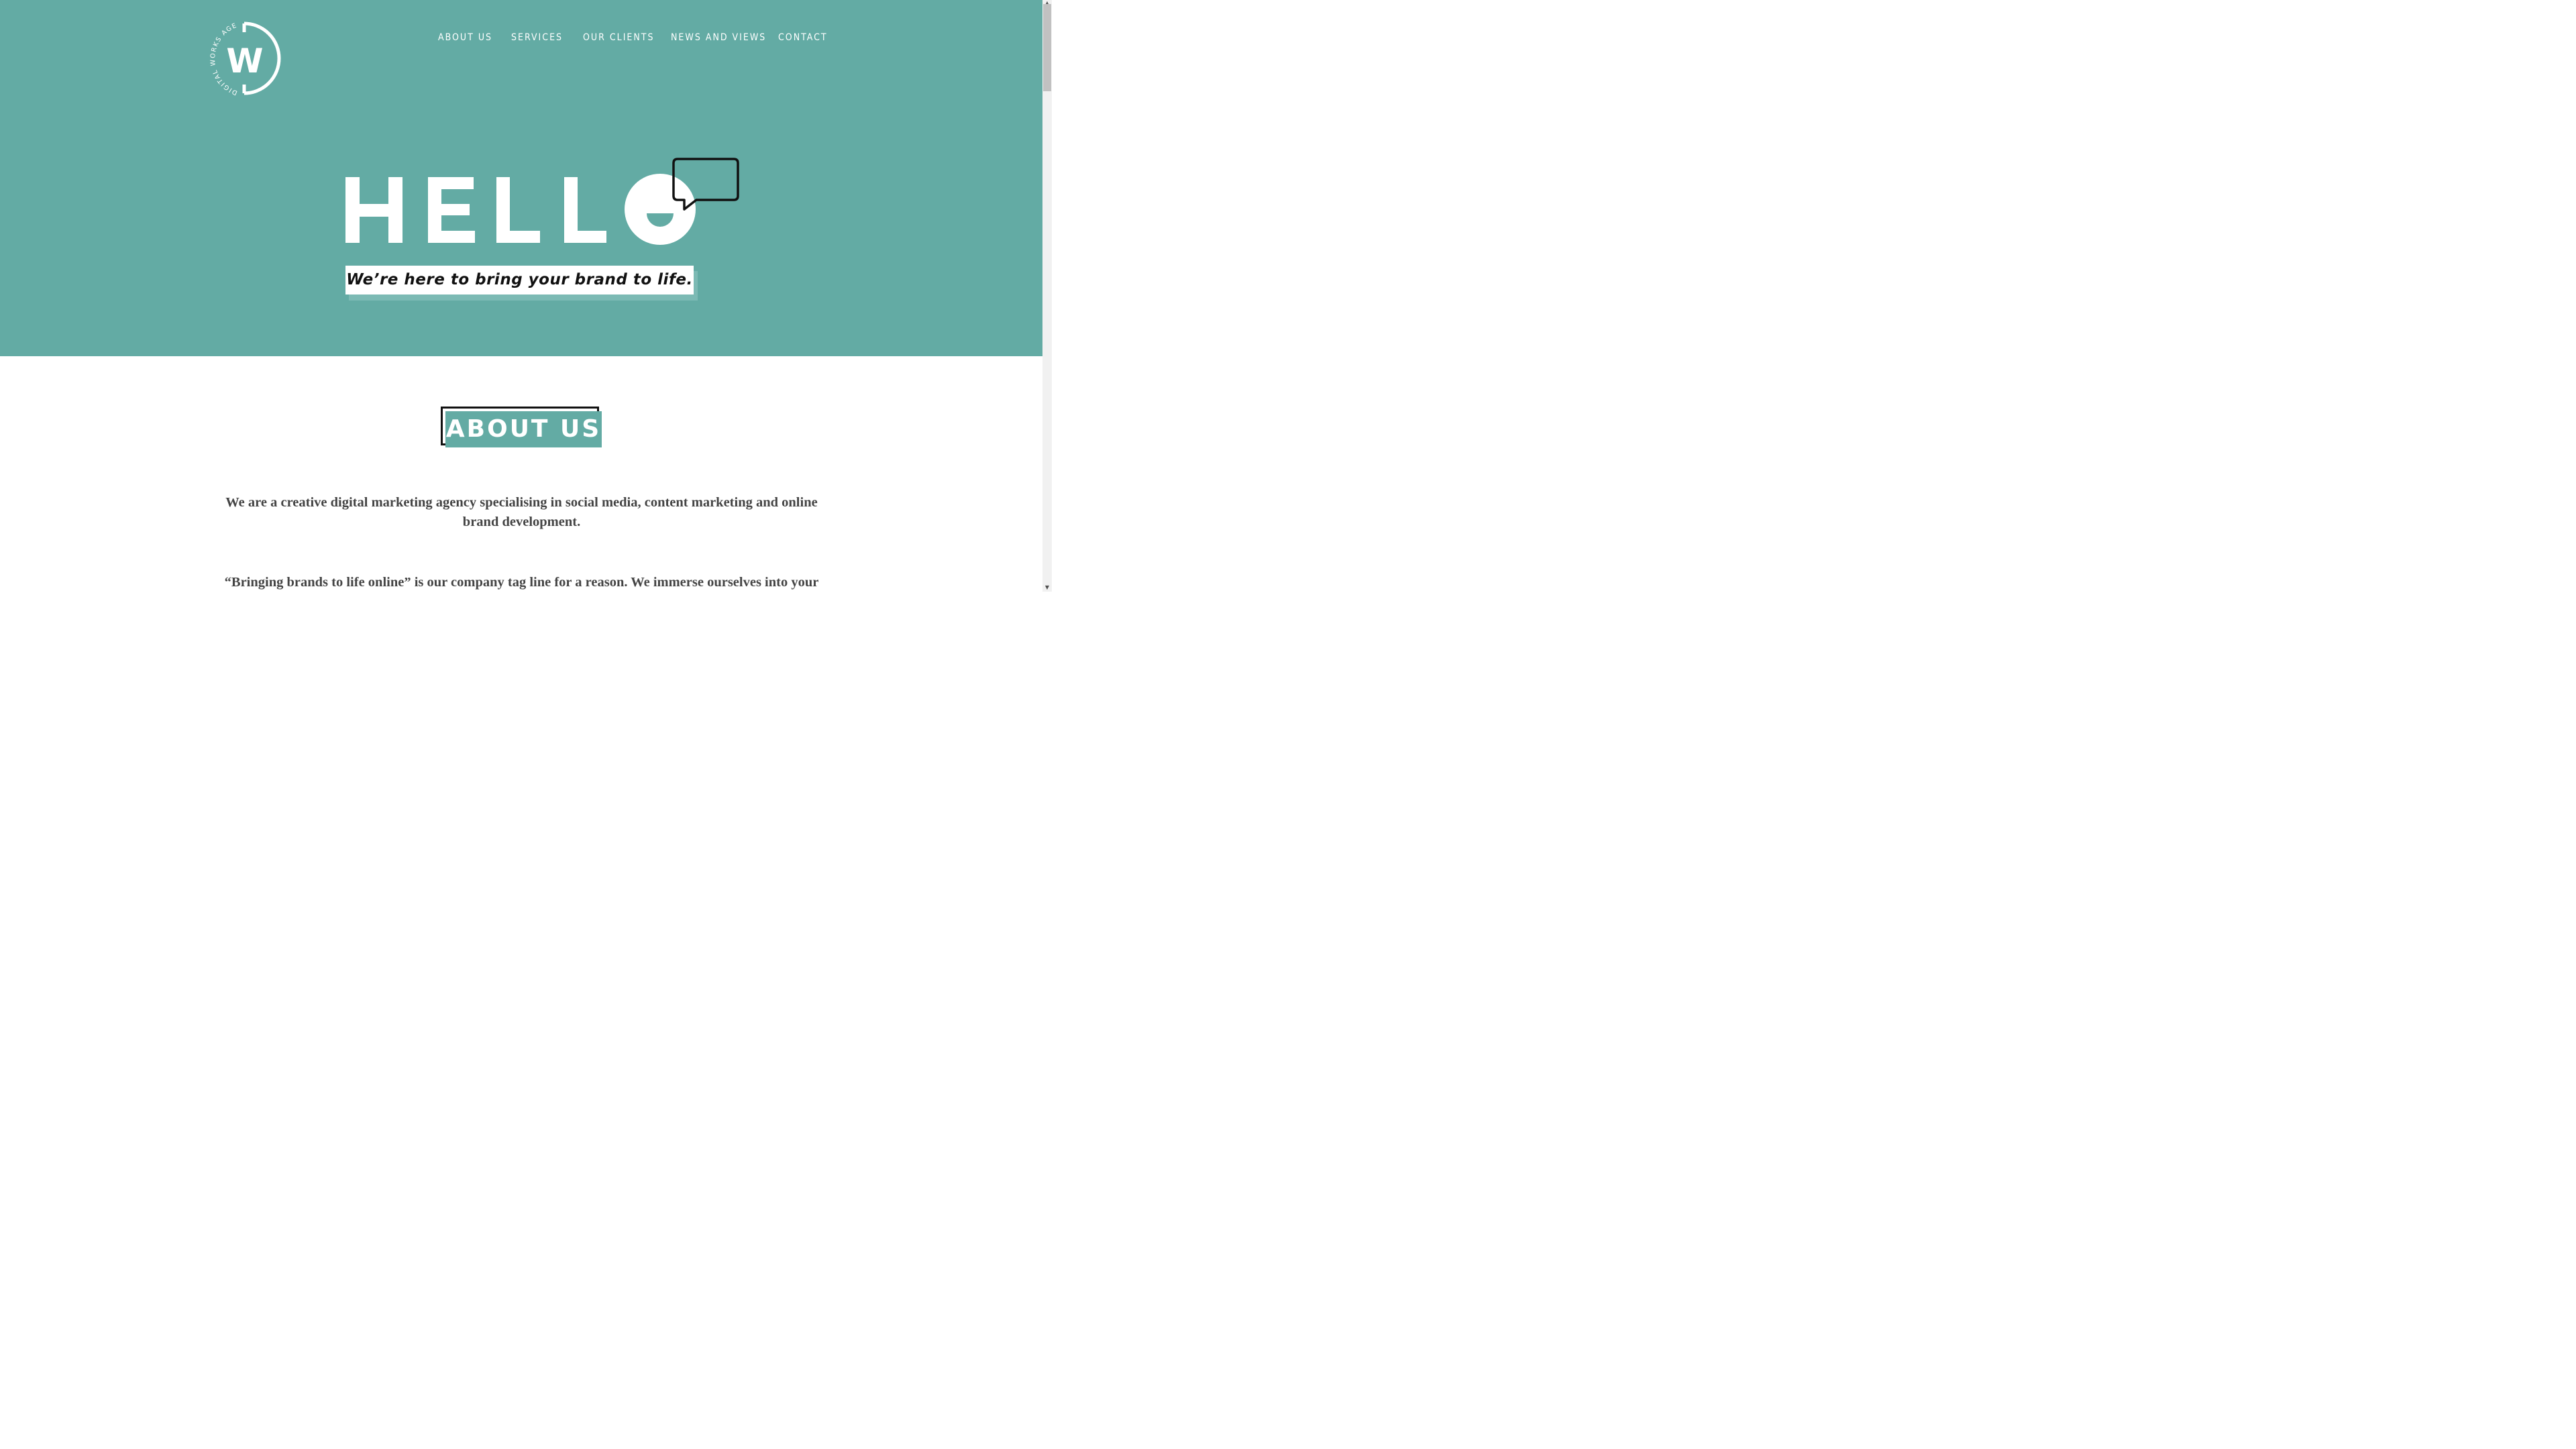 The height and width of the screenshot is (1449, 2576). Describe the element at coordinates (718, 37) in the screenshot. I see `nav-item-news-and-views: NEWS AND VIEWS` at that location.